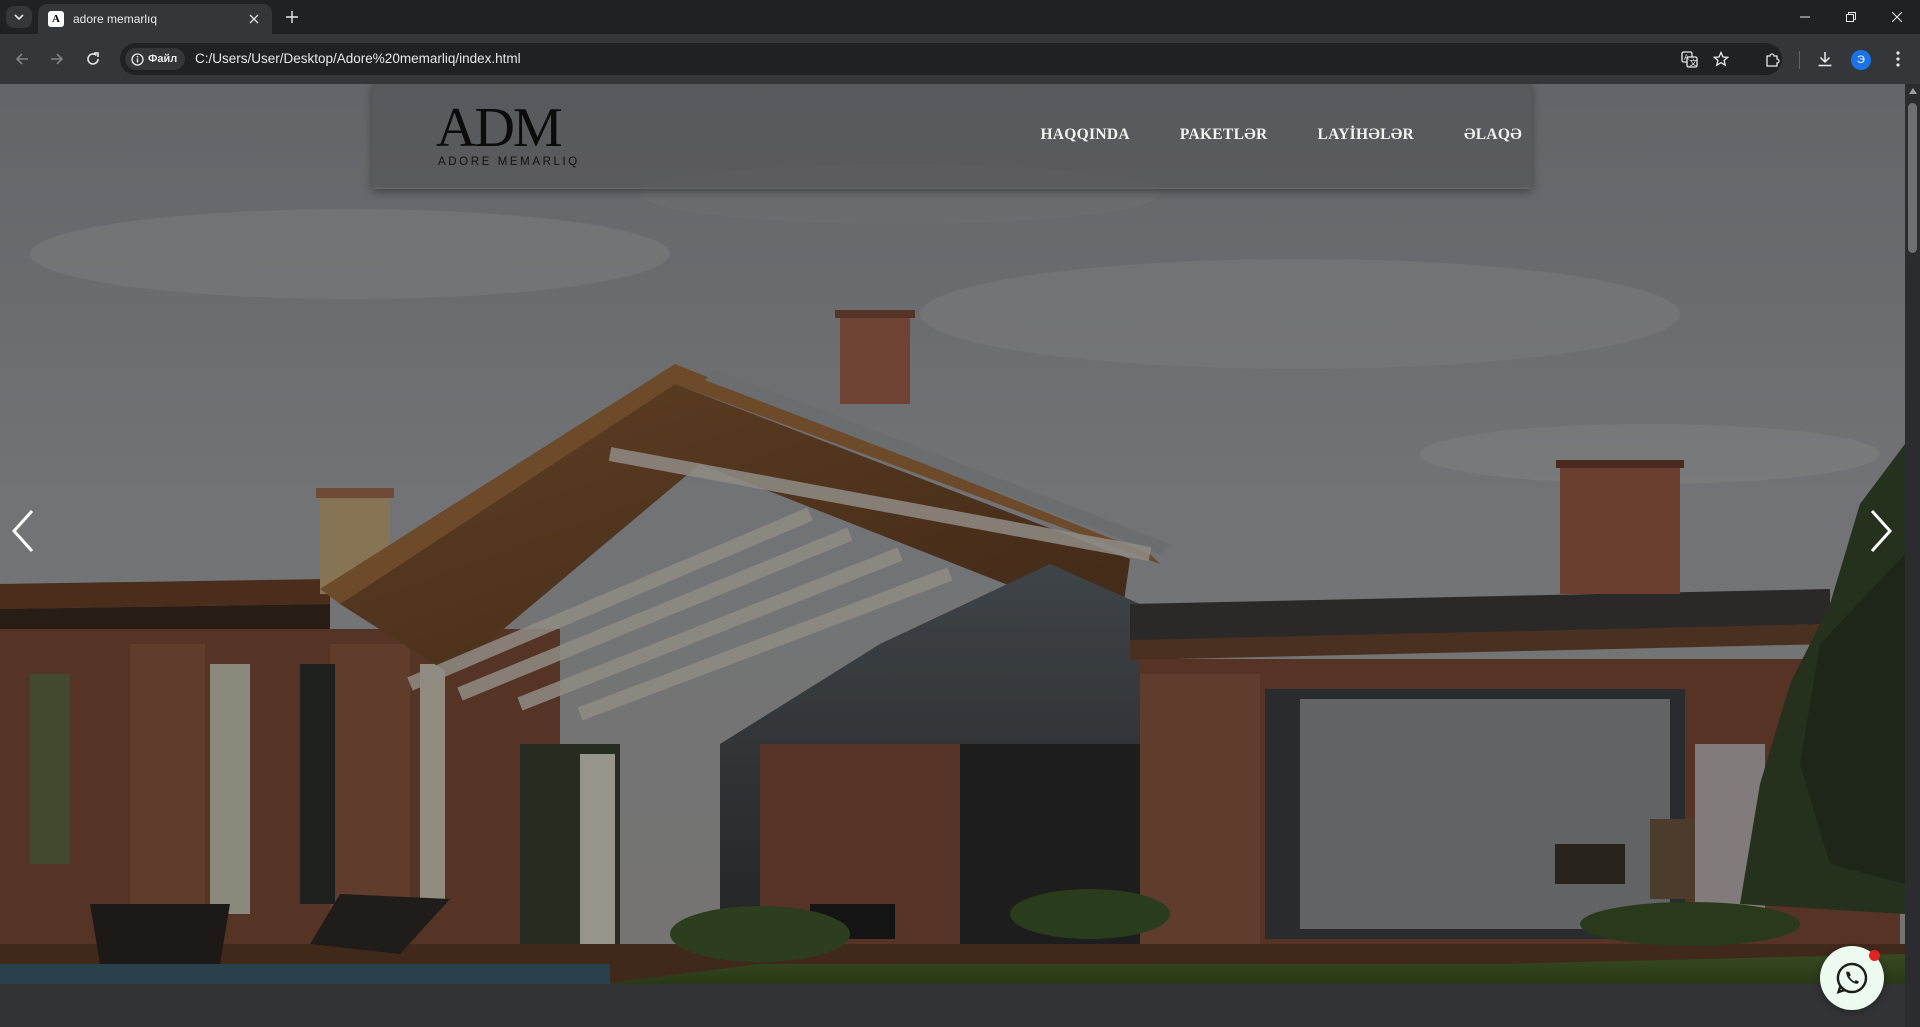 The height and width of the screenshot is (1027, 1920). Describe the element at coordinates (1084, 135) in the screenshot. I see `nav-item-haqqinda: HAQQINDA` at that location.